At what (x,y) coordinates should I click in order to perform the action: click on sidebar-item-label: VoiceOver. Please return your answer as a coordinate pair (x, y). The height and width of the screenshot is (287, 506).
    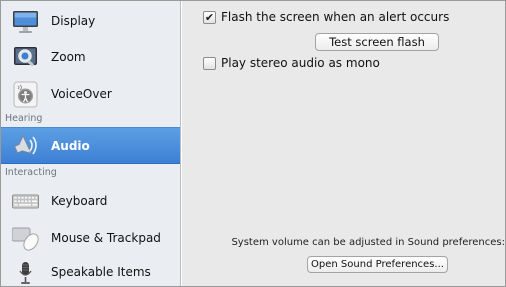
    Looking at the image, I should click on (81, 94).